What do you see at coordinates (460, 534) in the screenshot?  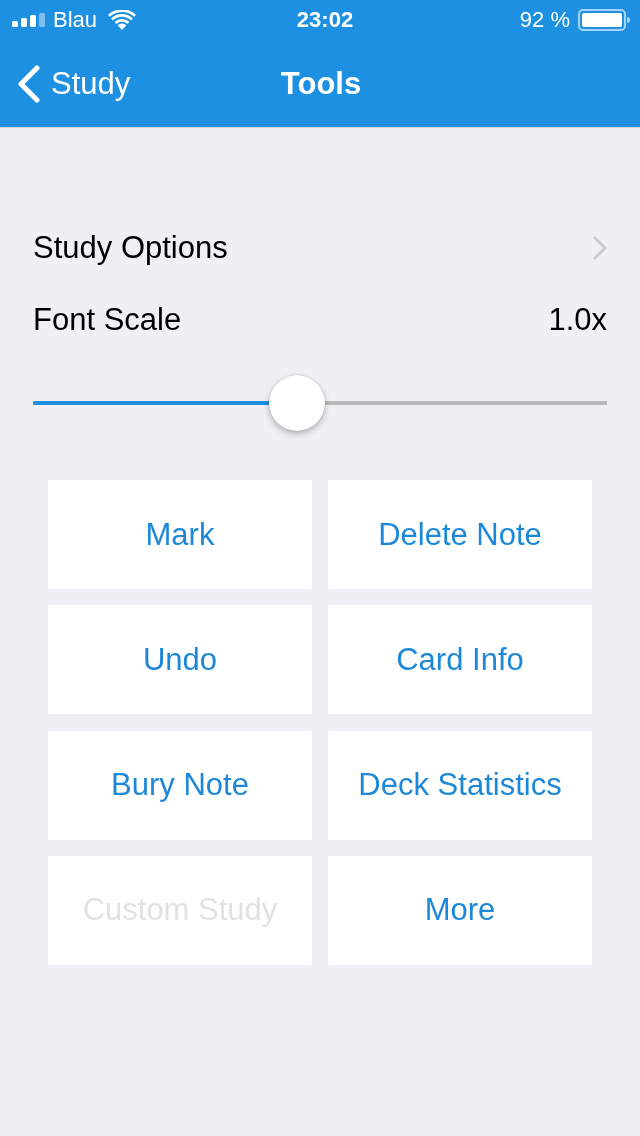 I see `action-button: Delete Note` at bounding box center [460, 534].